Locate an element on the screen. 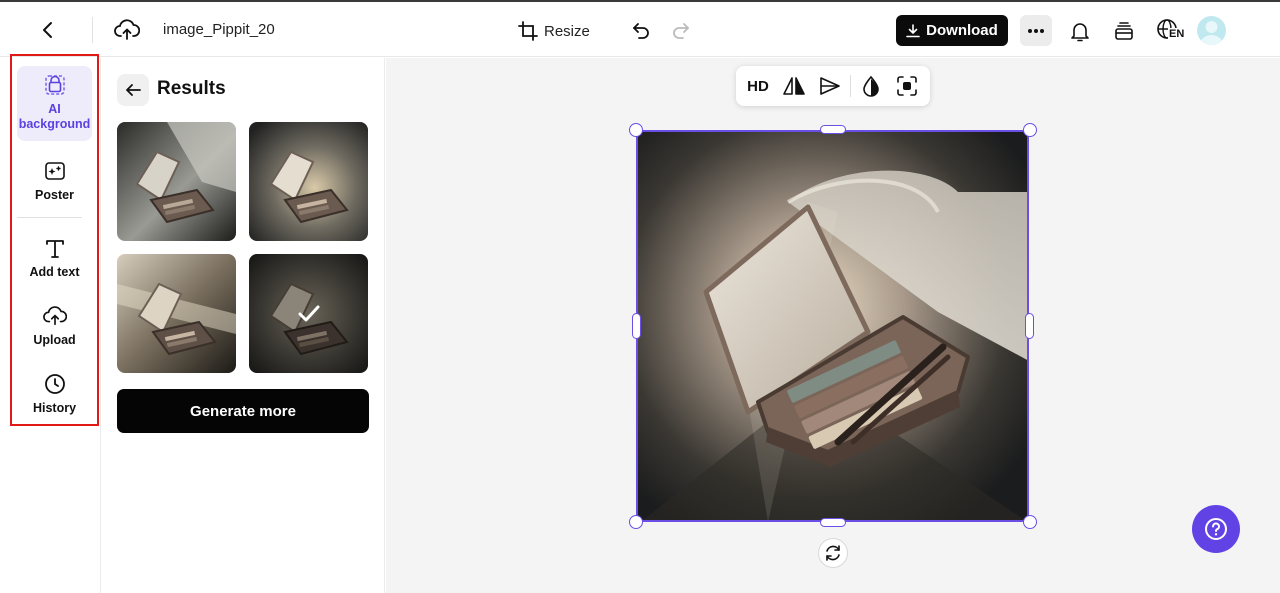 Image resolution: width=1280 pixels, height=593 pixels. undo-icon is located at coordinates (641, 31).